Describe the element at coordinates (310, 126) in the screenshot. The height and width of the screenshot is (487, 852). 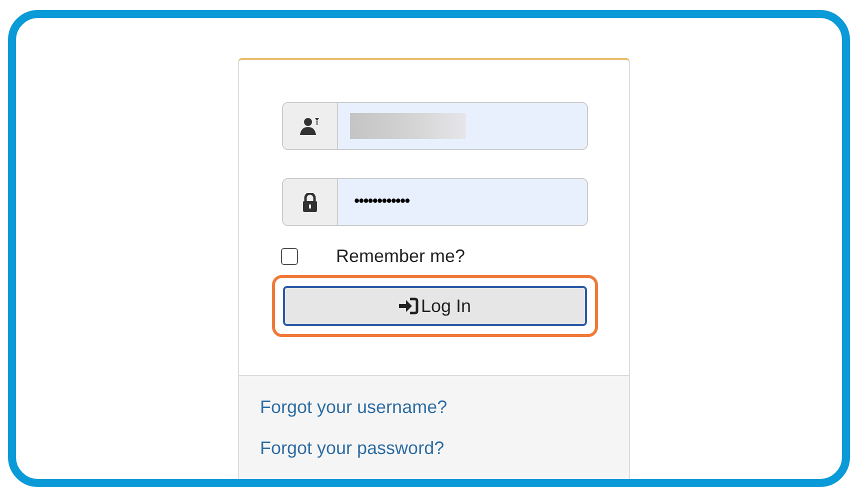
I see `user-icon` at that location.